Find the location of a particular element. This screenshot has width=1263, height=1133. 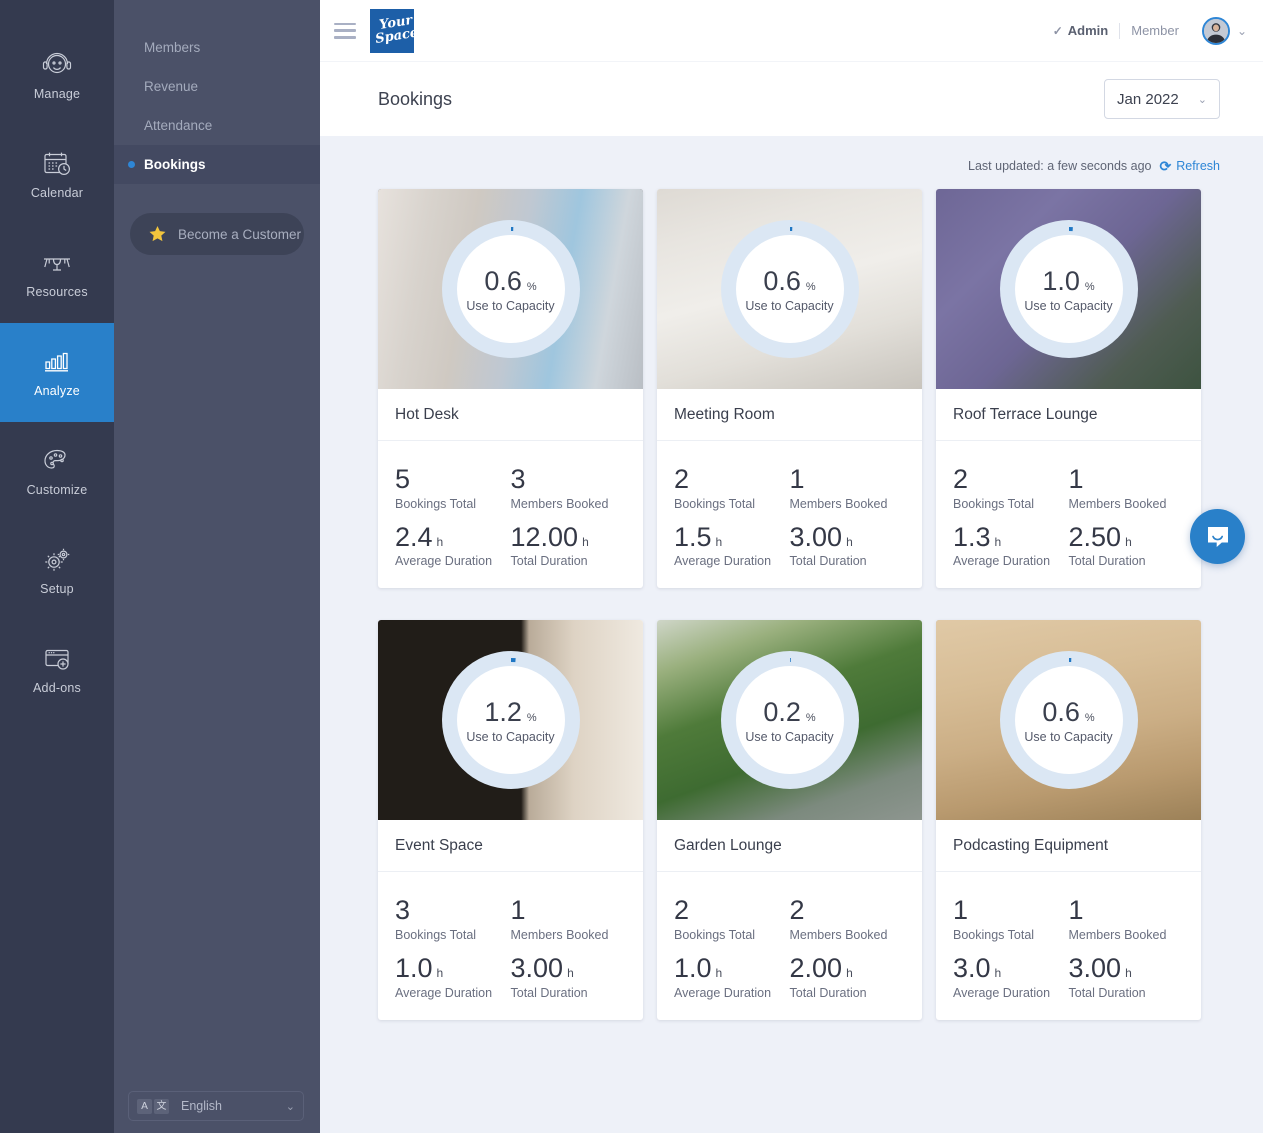

hamburger-menu-icon is located at coordinates (345, 30).